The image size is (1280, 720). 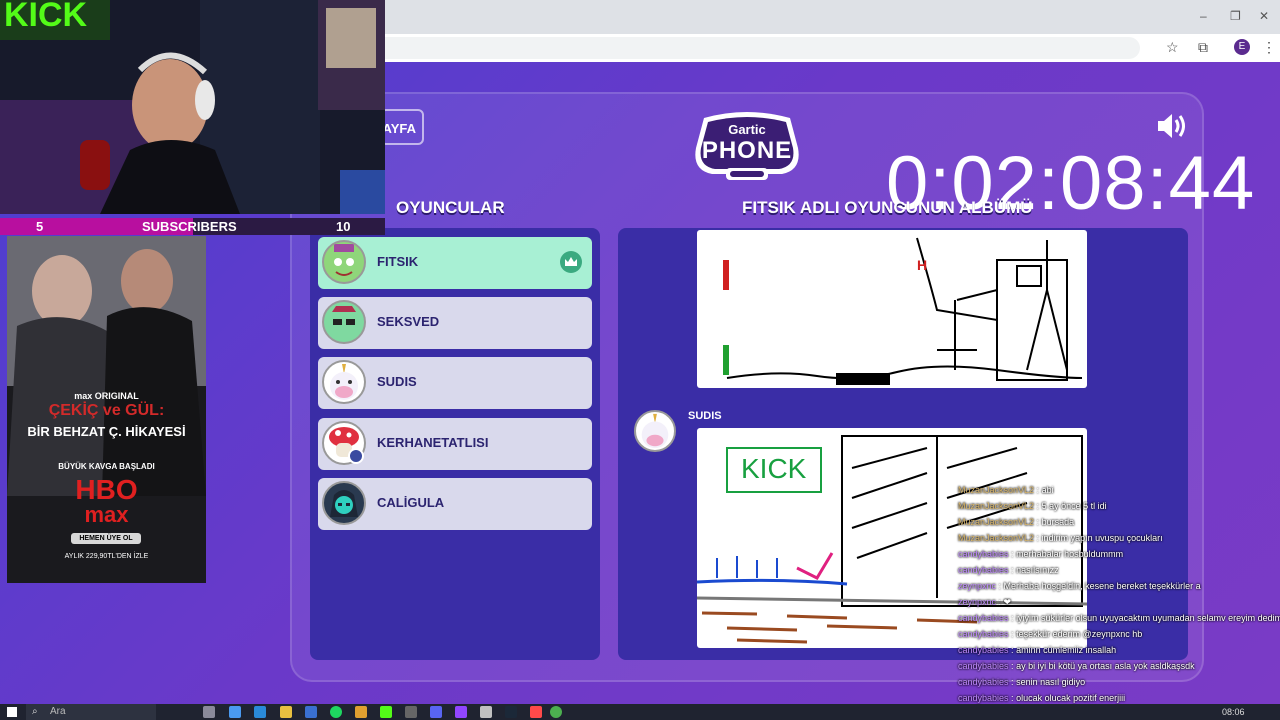 What do you see at coordinates (1203, 16) in the screenshot?
I see `minimize-button: –` at bounding box center [1203, 16].